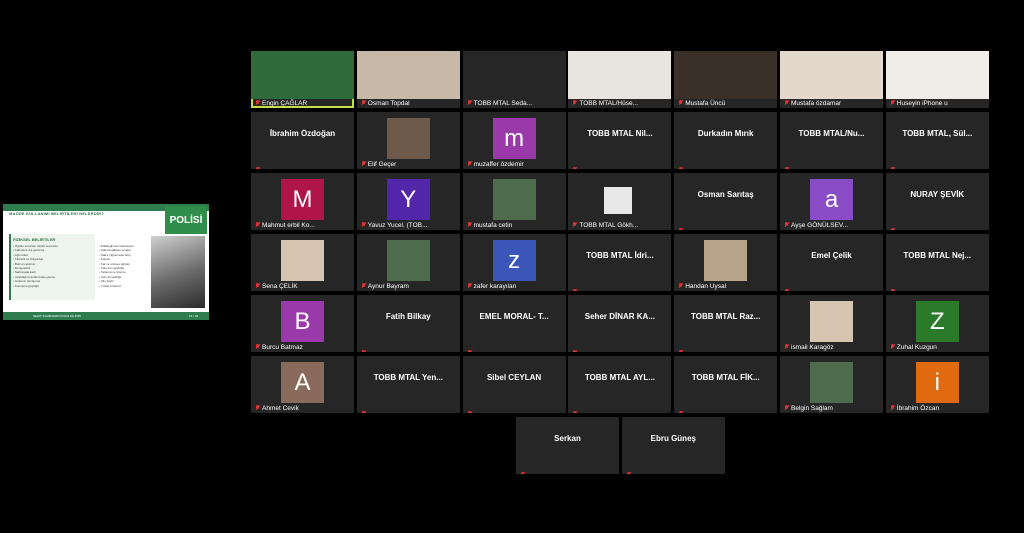 This screenshot has height=533, width=1024. Describe the element at coordinates (831, 323) in the screenshot. I see `participant-tile: ismail Karagöz` at that location.